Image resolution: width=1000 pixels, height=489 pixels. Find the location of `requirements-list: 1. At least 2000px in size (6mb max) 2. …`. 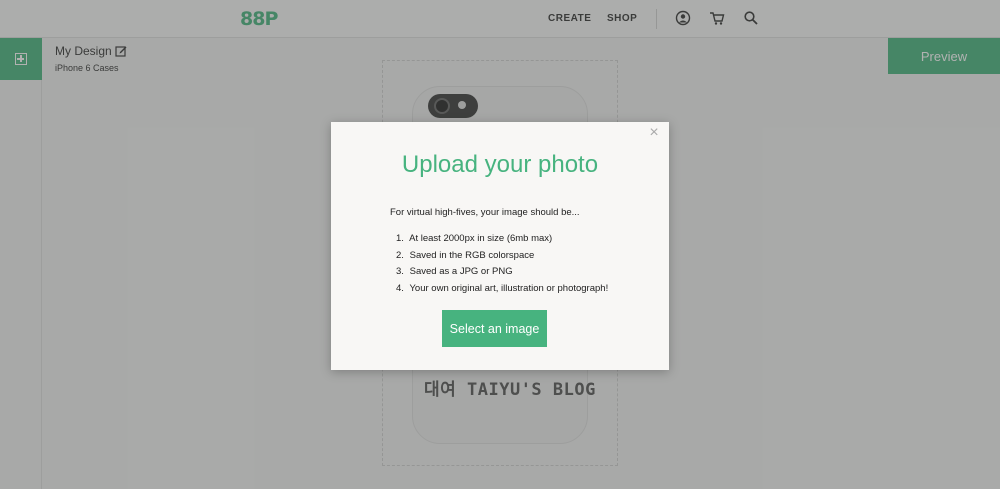

requirements-list: 1. At least 2000px in size (6mb max) 2. … is located at coordinates (502, 266).